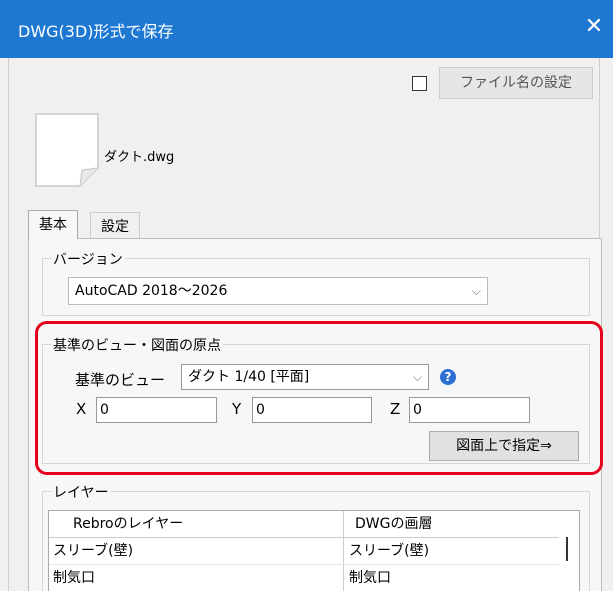 The height and width of the screenshot is (591, 613). What do you see at coordinates (419, 83) in the screenshot?
I see `filename-setting-checkbox` at bounding box center [419, 83].